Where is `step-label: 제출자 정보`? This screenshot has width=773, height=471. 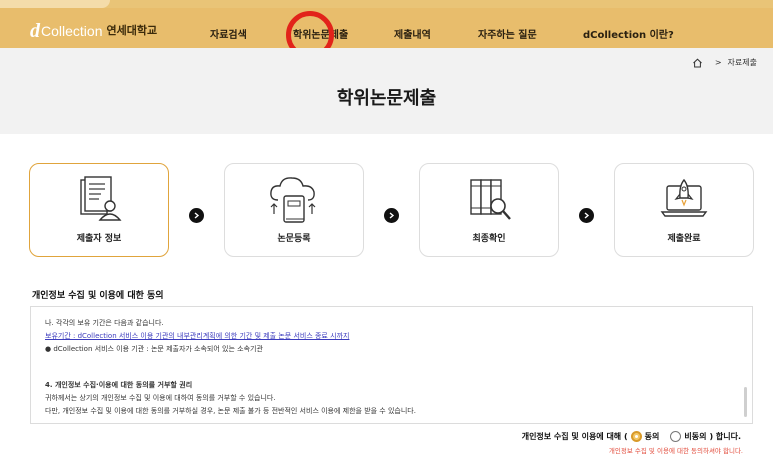
step-label: 제출자 정보 is located at coordinates (99, 239).